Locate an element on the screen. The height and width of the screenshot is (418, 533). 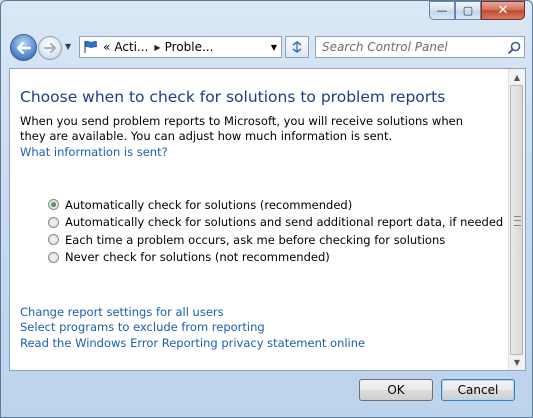
forward-arrow-icon is located at coordinates (50, 48).